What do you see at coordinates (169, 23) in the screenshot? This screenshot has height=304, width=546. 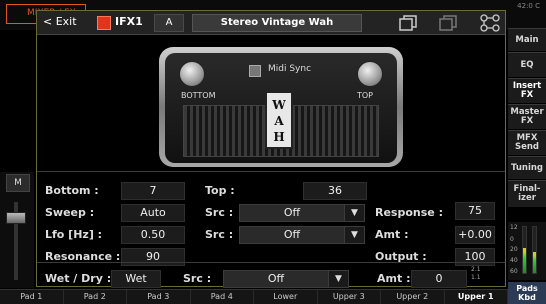 I see `variation-a-button: A` at bounding box center [169, 23].